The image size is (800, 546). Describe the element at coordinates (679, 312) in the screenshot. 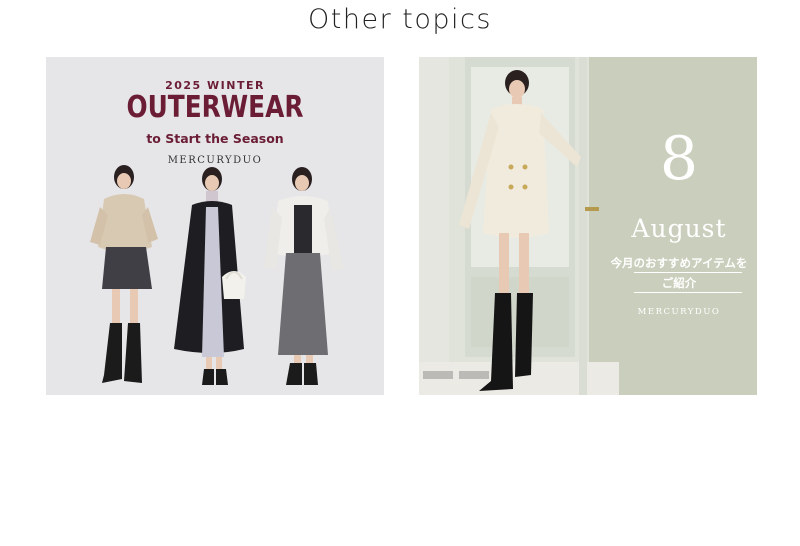

I see `august-brand: MERCURYDUO` at that location.